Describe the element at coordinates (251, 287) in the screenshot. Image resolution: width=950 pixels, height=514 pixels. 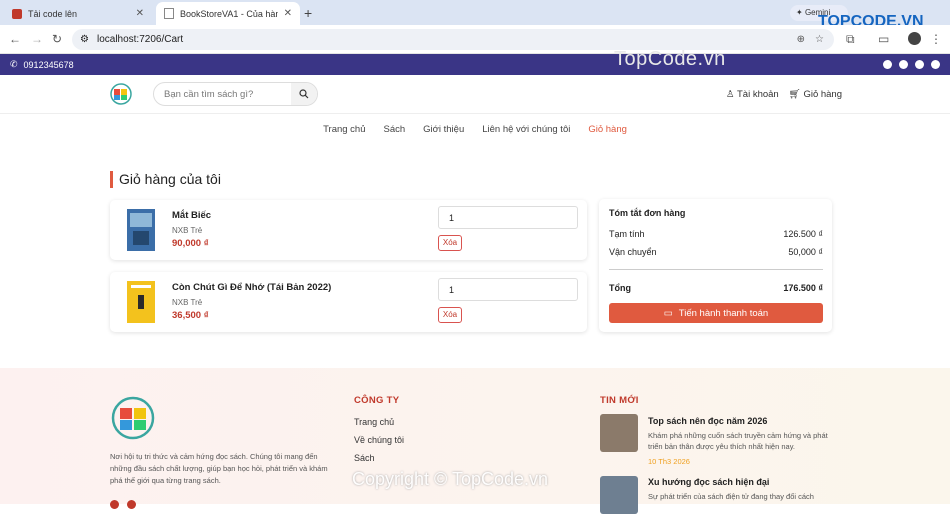
I see `book-name: Còn Chút Gì Để Nhớ (Tái Bản 2022)` at that location.